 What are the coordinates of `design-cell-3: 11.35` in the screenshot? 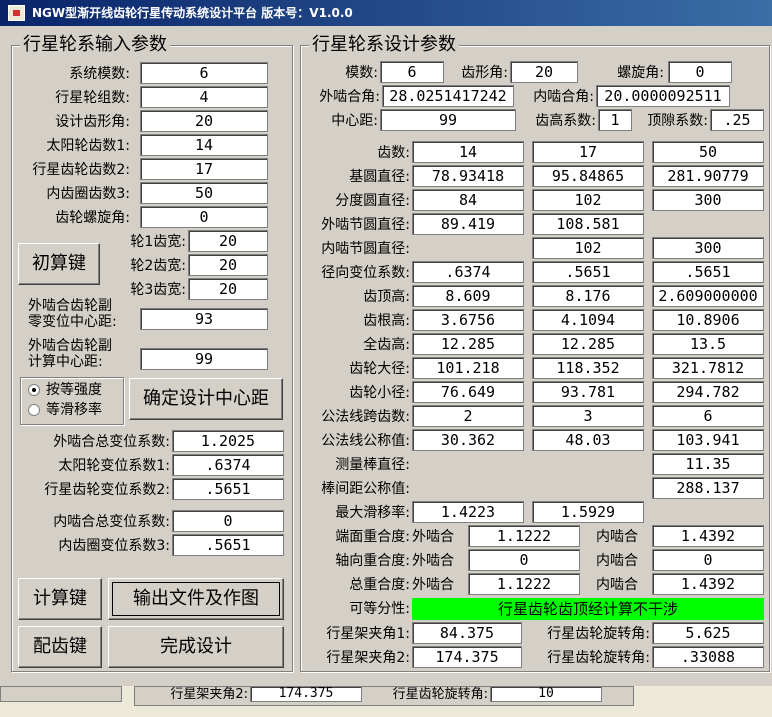 It's located at (708, 464).